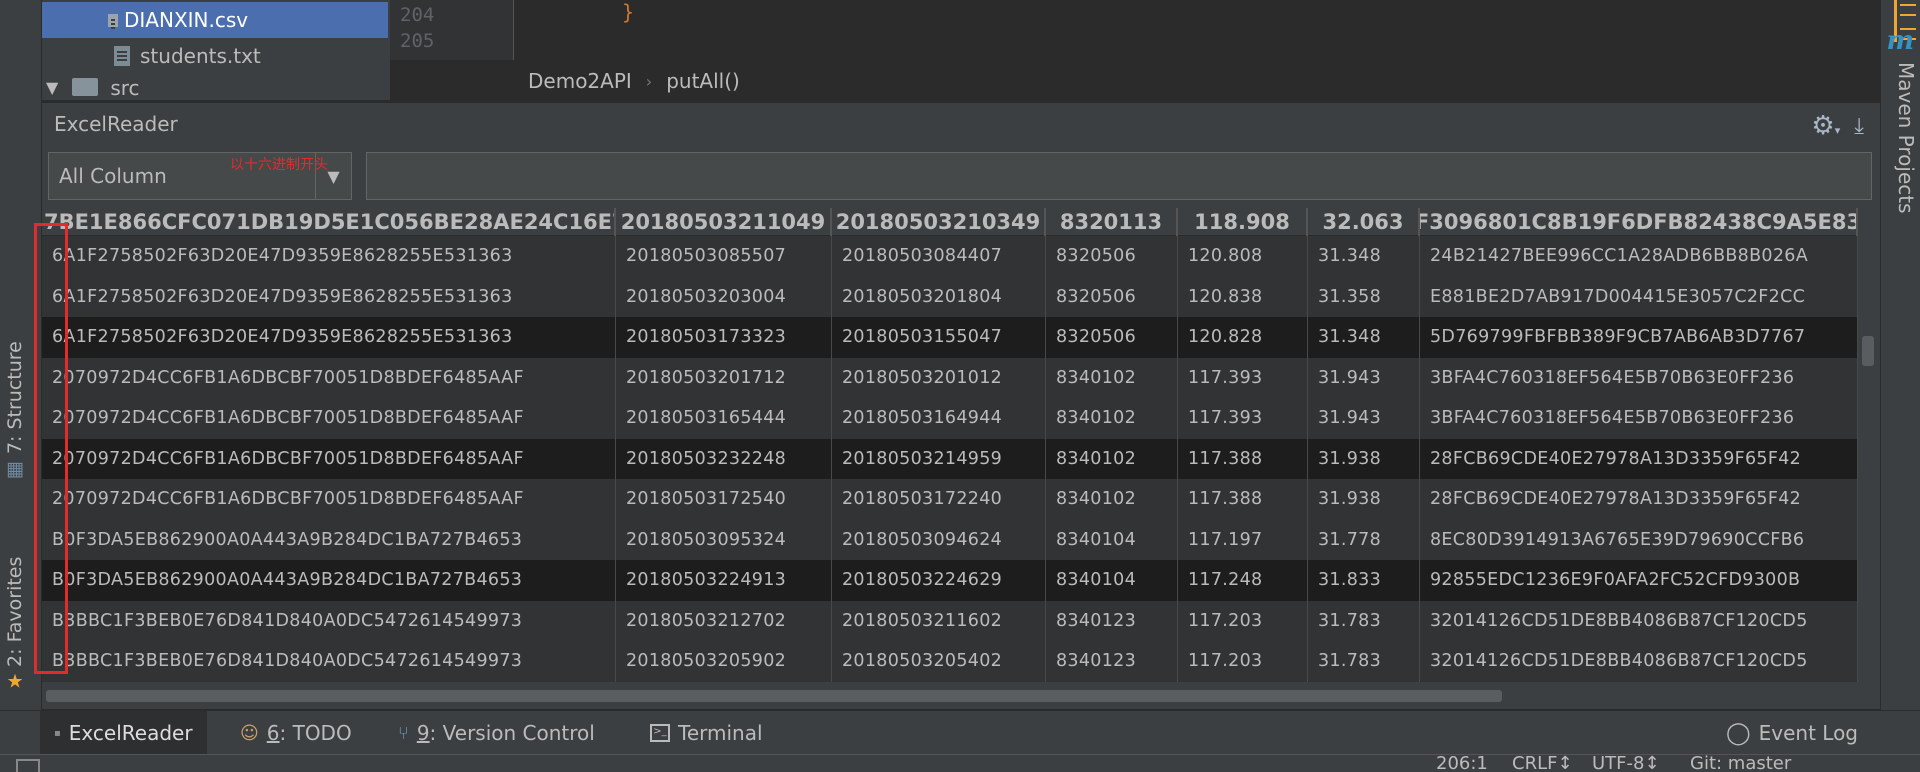 The width and height of the screenshot is (1920, 772). I want to click on vertical-scrollbar, so click(1869, 443).